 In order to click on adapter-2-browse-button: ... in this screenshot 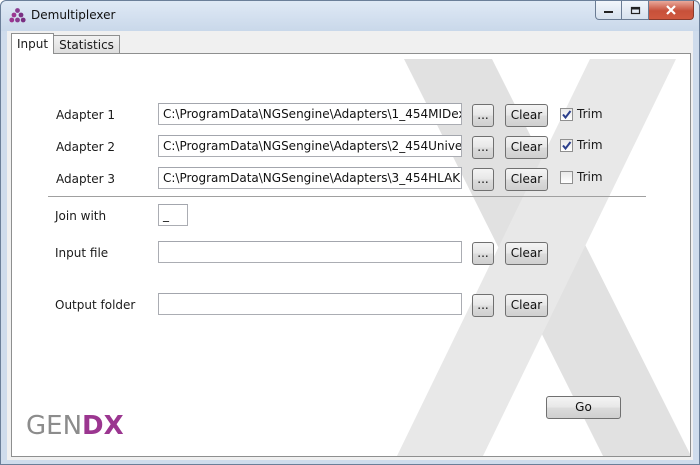, I will do `click(483, 147)`.